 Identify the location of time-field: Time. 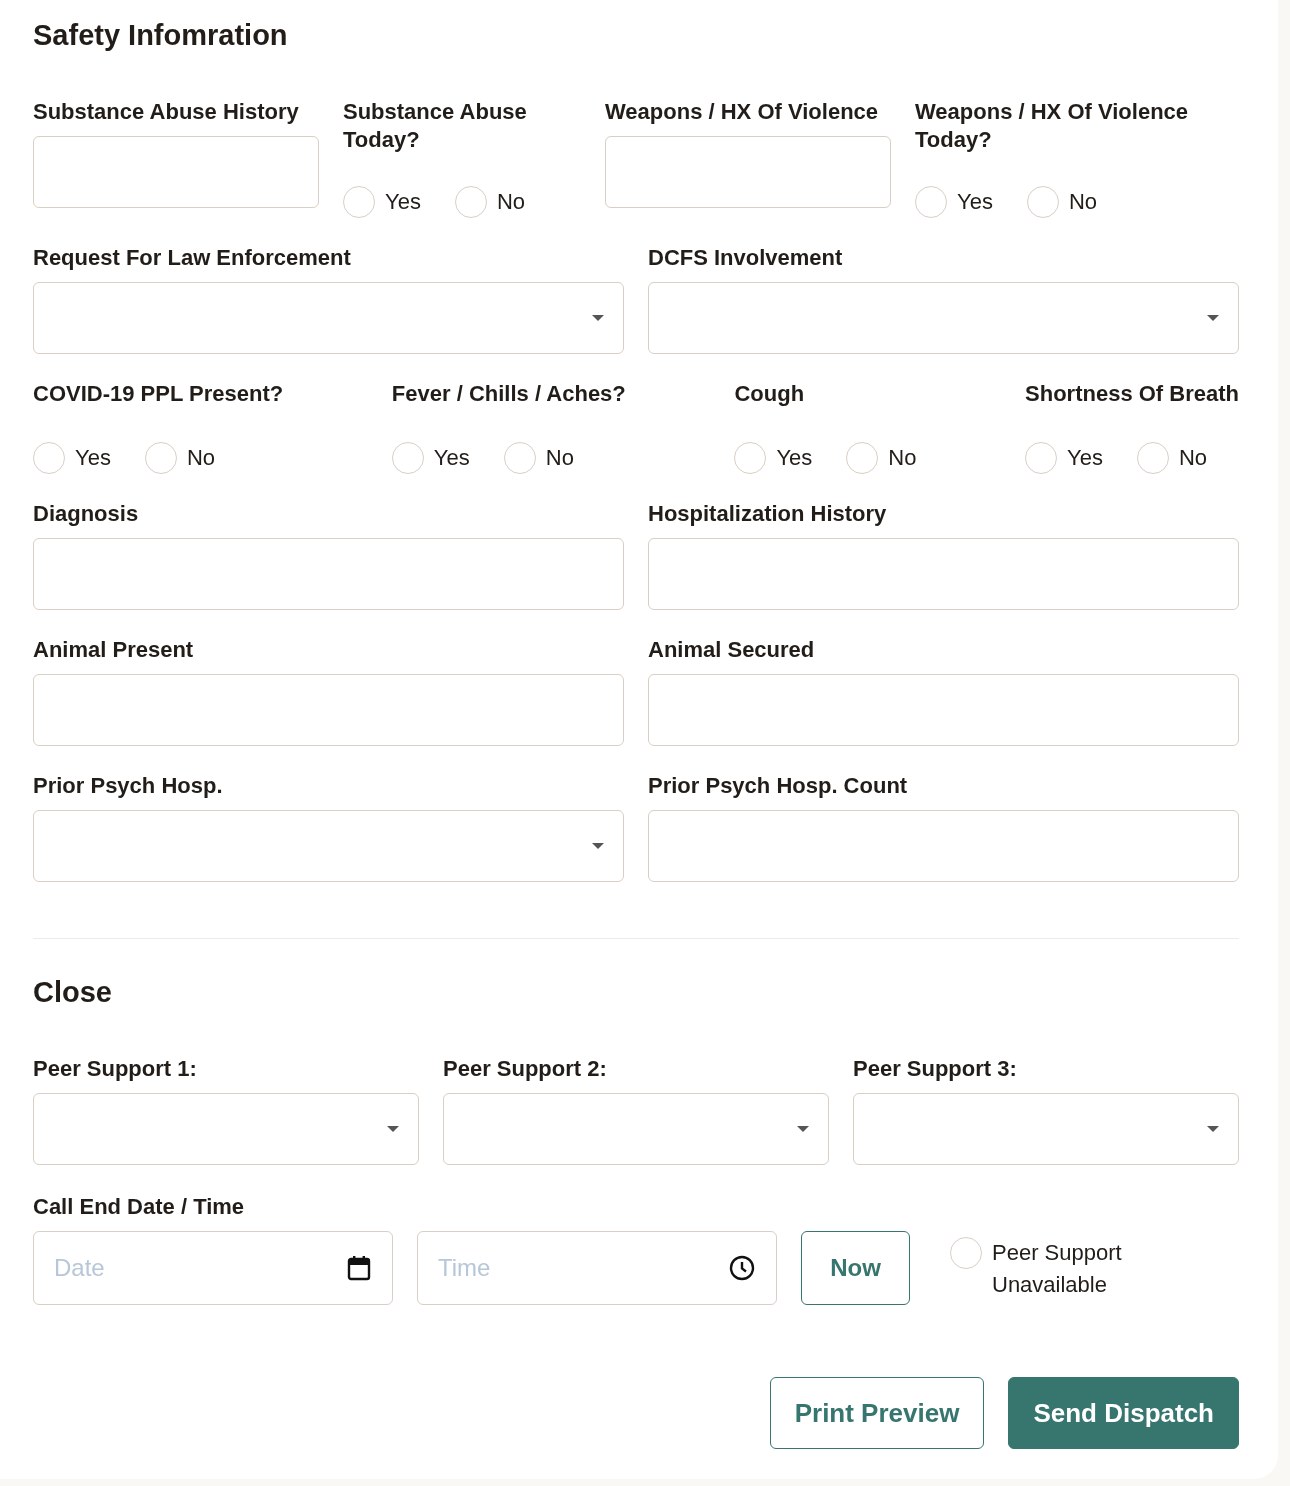
(597, 1268).